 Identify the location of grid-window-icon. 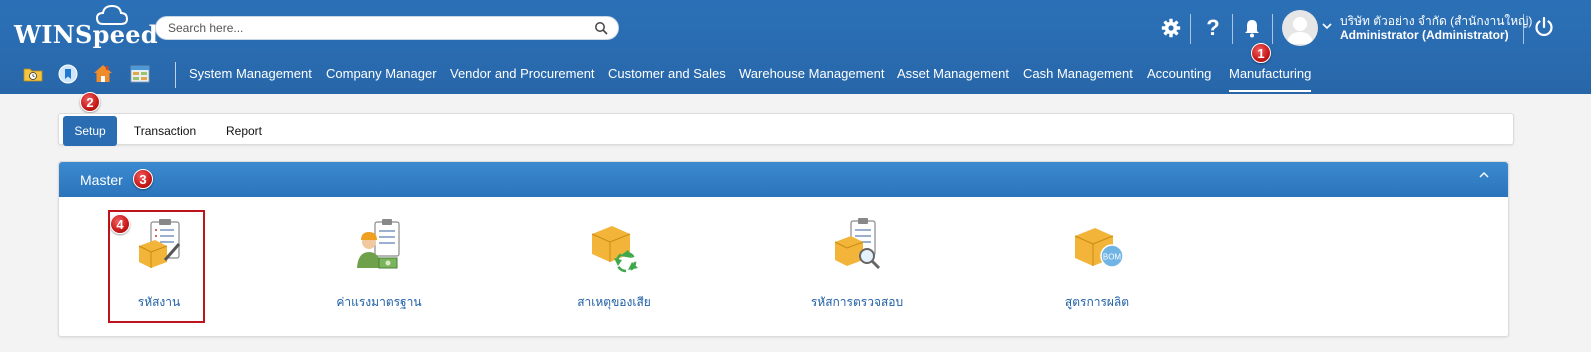
(140, 74).